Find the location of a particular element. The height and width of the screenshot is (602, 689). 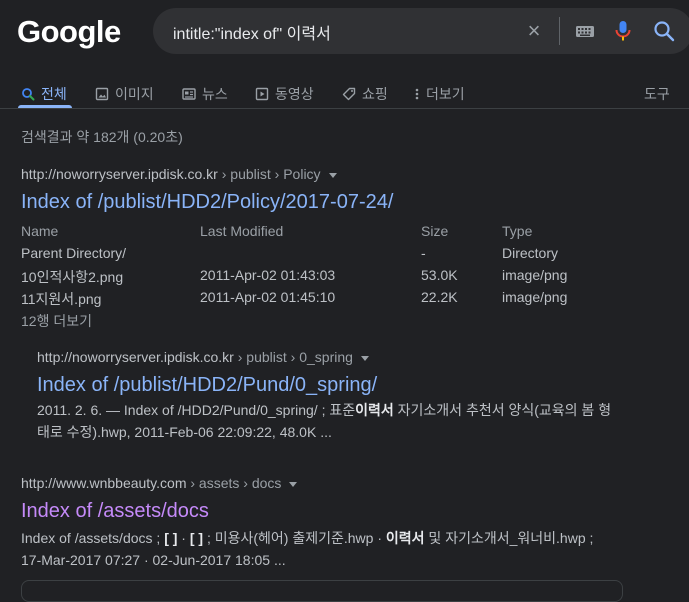

tools-button: 도구 is located at coordinates (657, 94).